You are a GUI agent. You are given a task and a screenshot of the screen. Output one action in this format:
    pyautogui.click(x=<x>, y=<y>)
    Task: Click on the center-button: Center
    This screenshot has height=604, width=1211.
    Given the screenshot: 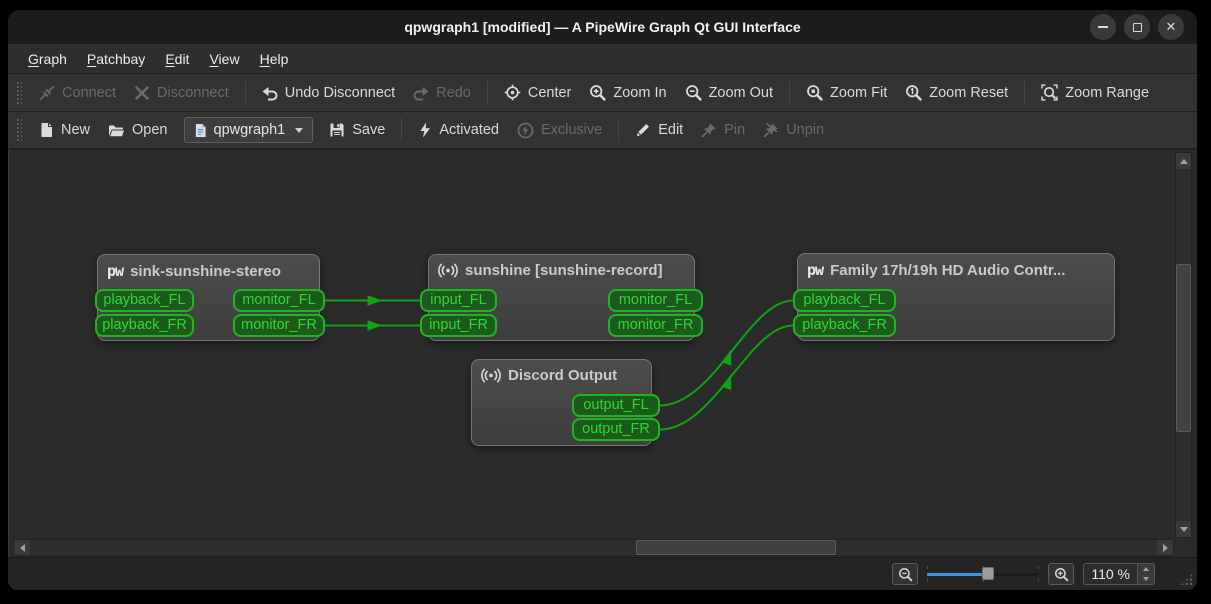 What is the action you would take?
    pyautogui.click(x=538, y=92)
    